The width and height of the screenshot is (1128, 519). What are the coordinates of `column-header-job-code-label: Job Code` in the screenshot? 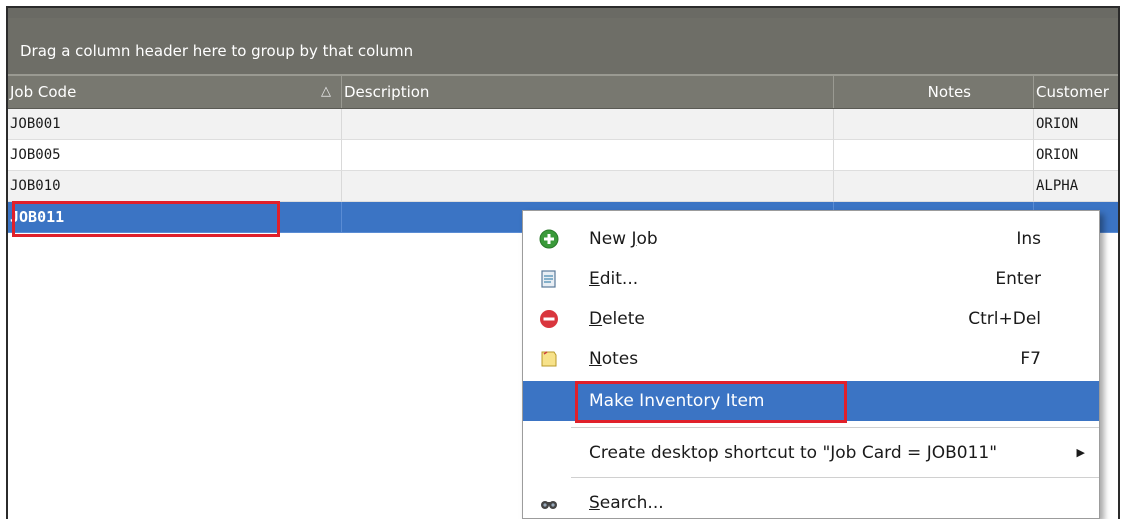 It's located at (43, 92).